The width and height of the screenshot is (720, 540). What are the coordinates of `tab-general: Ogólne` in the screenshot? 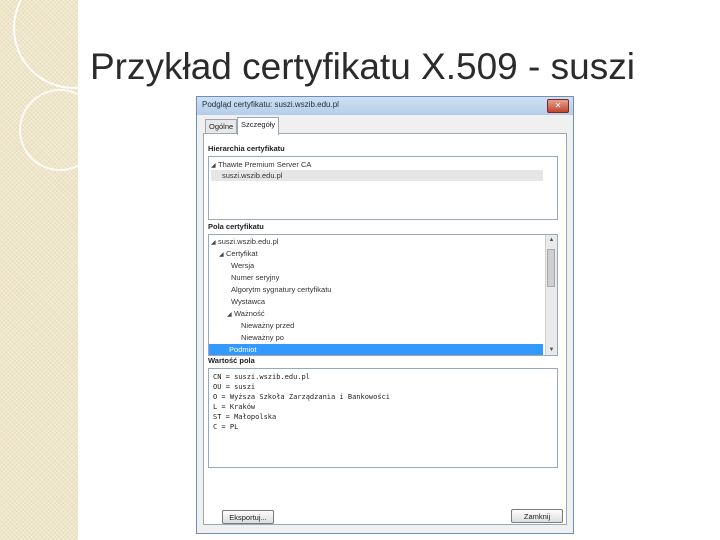 It's located at (221, 126).